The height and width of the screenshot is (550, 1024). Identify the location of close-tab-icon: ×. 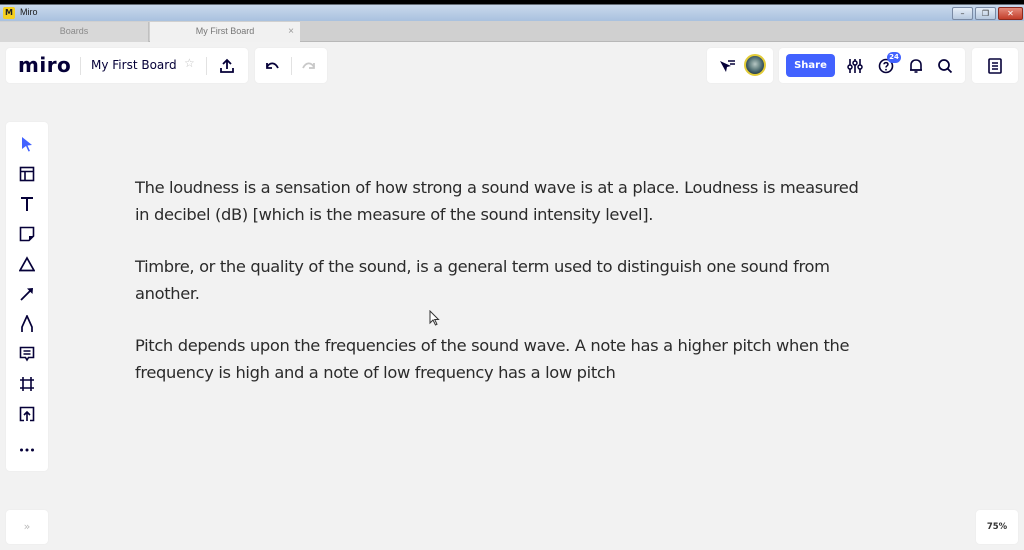
(291, 31).